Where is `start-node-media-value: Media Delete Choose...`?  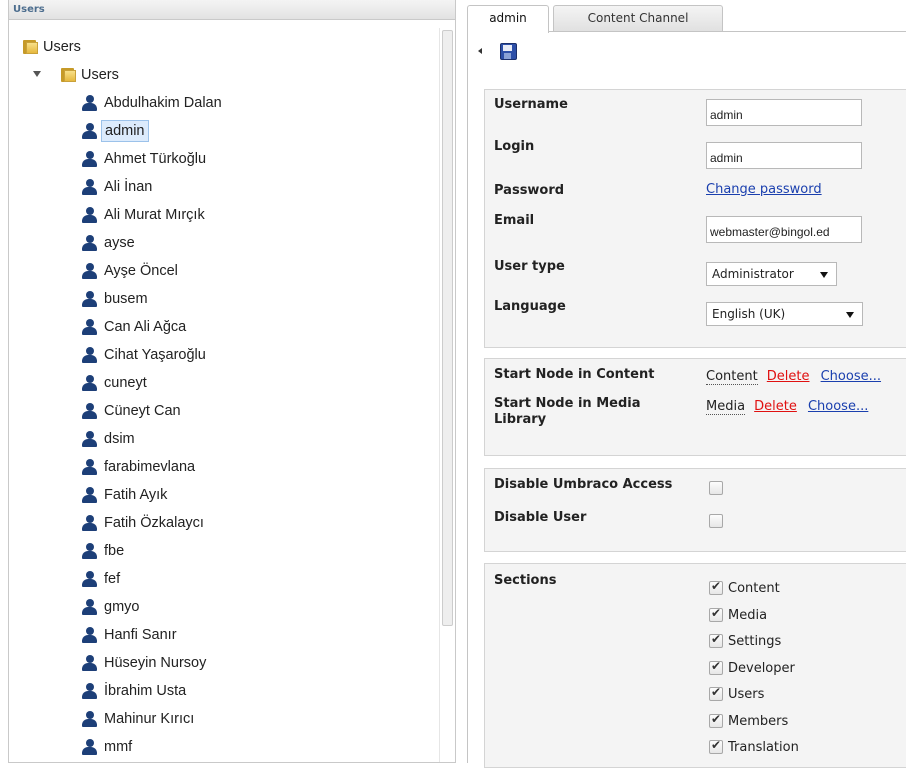
start-node-media-value: Media Delete Choose... is located at coordinates (787, 405).